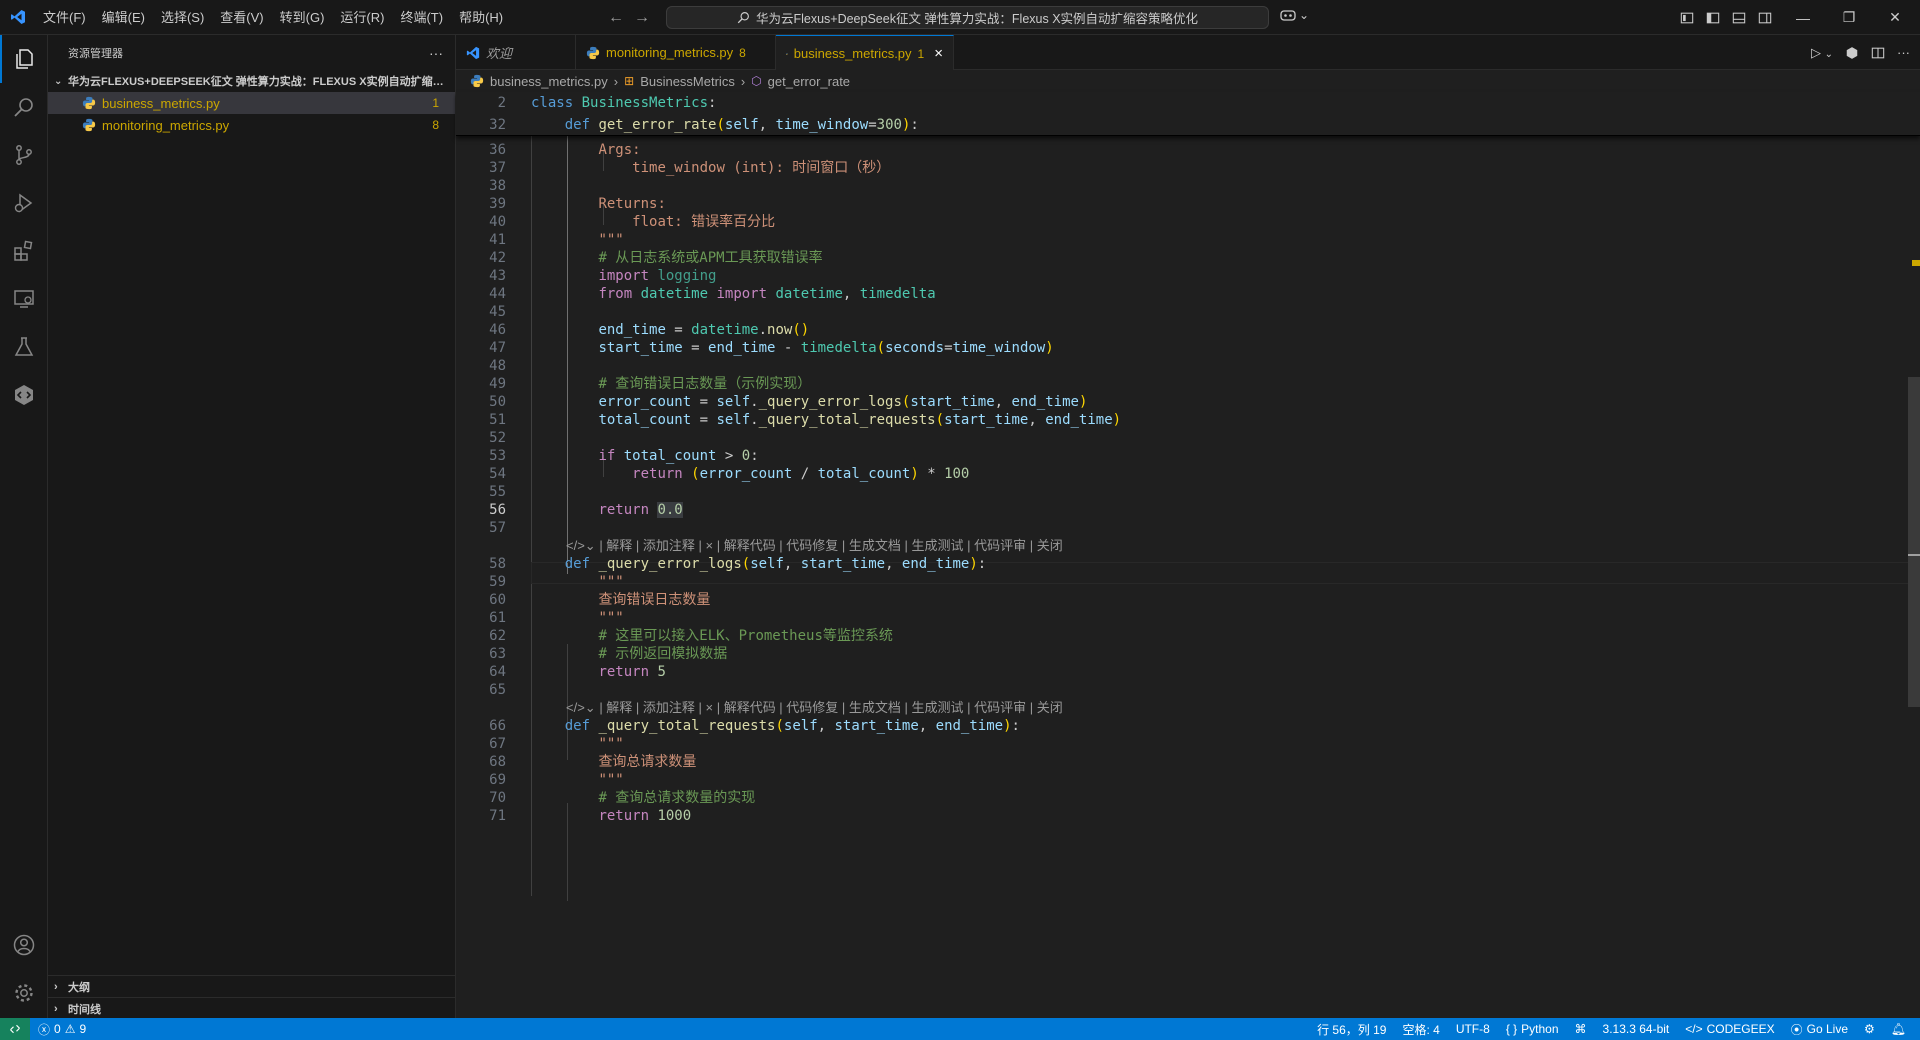  Describe the element at coordinates (182, 17) in the screenshot. I see `menu-selection: 选择(S)` at that location.